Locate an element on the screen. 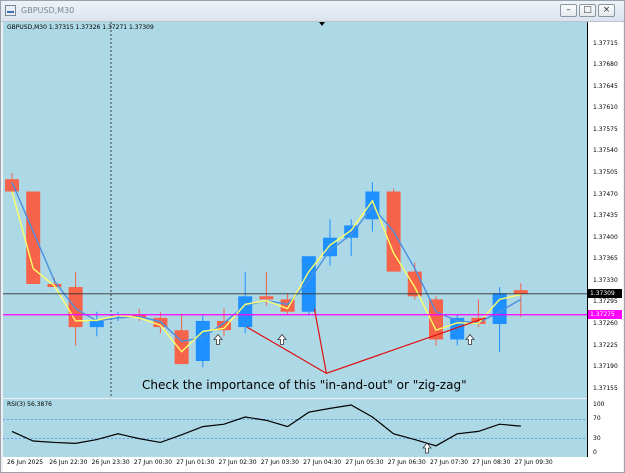 This screenshot has height=473, width=625. price-tick-label: 1.37155 is located at coordinates (605, 388).